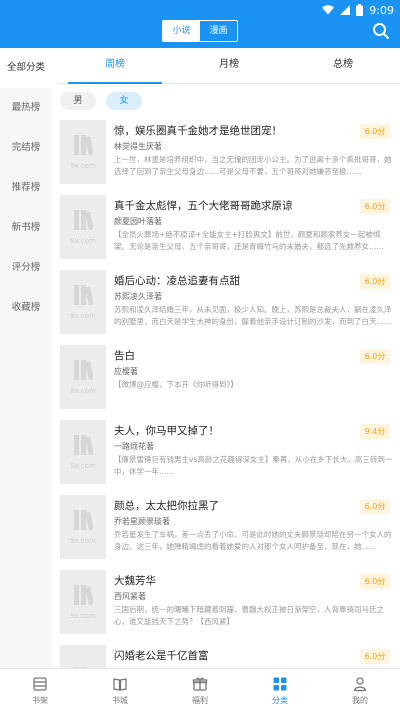 The width and height of the screenshot is (400, 712). What do you see at coordinates (26, 268) in the screenshot?
I see `sidebar-item-rating: 评分榜` at bounding box center [26, 268].